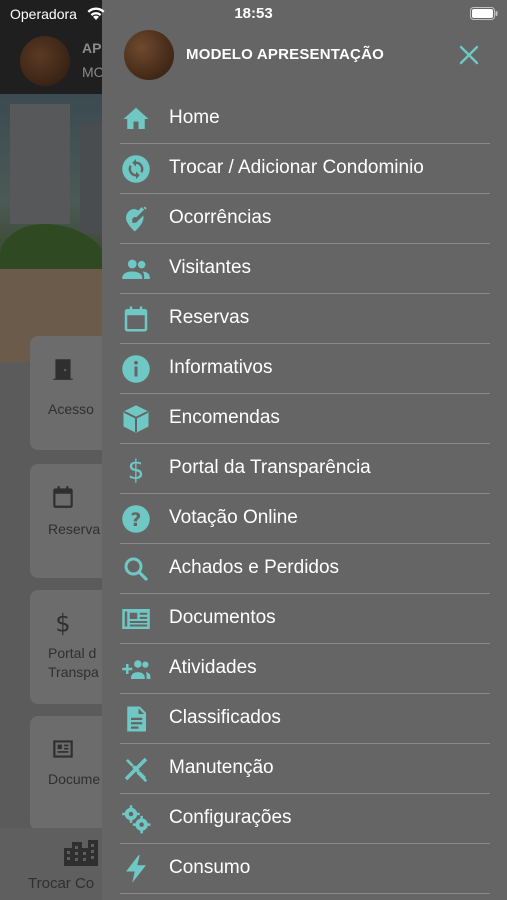  What do you see at coordinates (305, 769) in the screenshot?
I see `menu-item-manutencao: Manutenção` at bounding box center [305, 769].